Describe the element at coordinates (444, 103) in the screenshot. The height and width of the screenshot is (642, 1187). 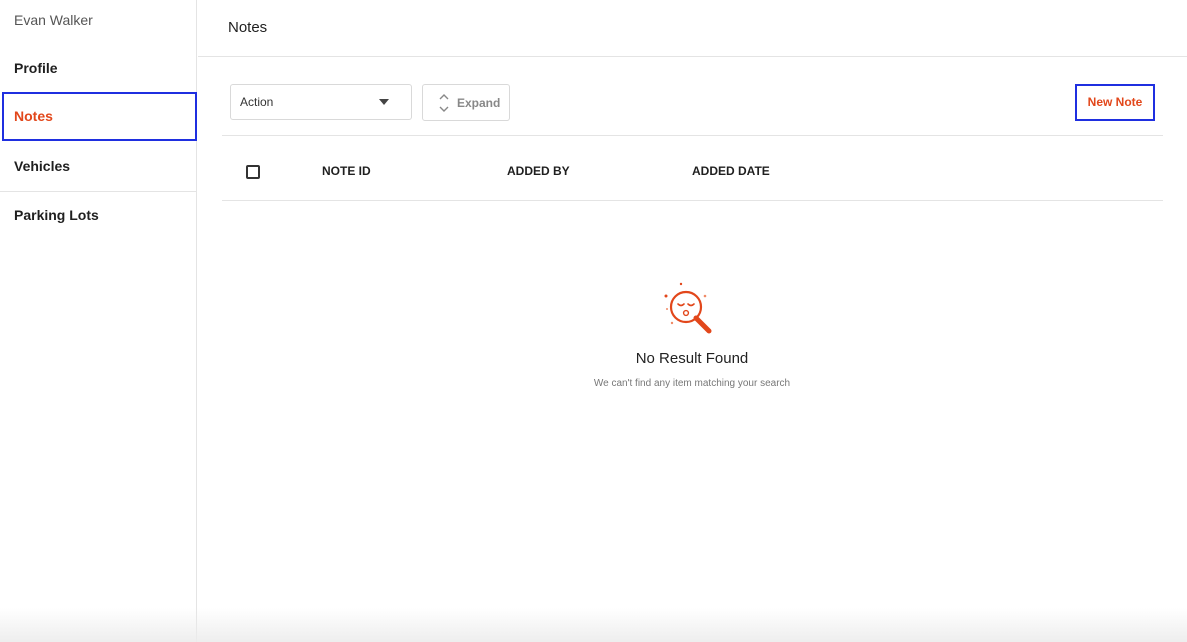
I see `expand-collapse-icon` at that location.